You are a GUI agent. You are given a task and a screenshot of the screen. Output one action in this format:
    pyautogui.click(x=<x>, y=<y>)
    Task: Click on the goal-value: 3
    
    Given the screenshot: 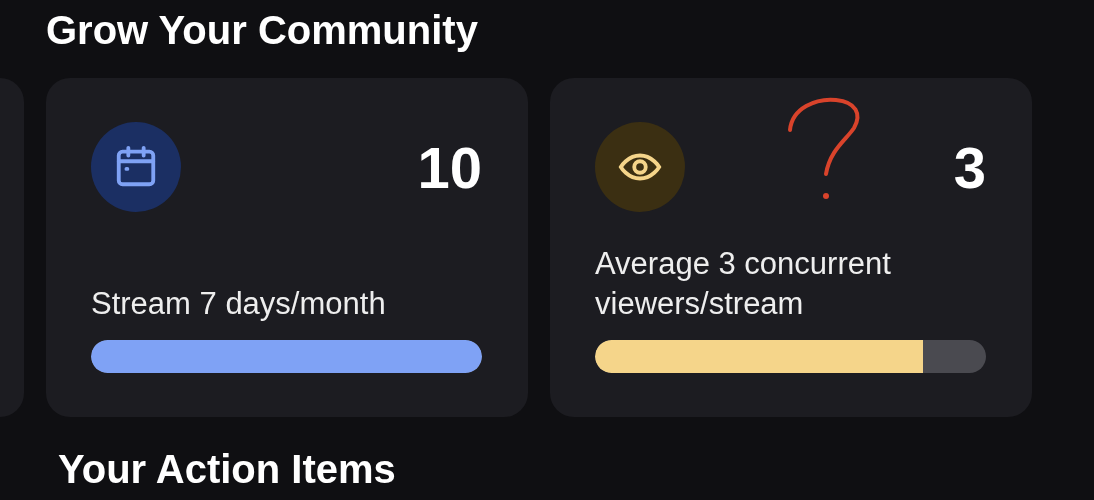 What is the action you would take?
    pyautogui.click(x=969, y=167)
    